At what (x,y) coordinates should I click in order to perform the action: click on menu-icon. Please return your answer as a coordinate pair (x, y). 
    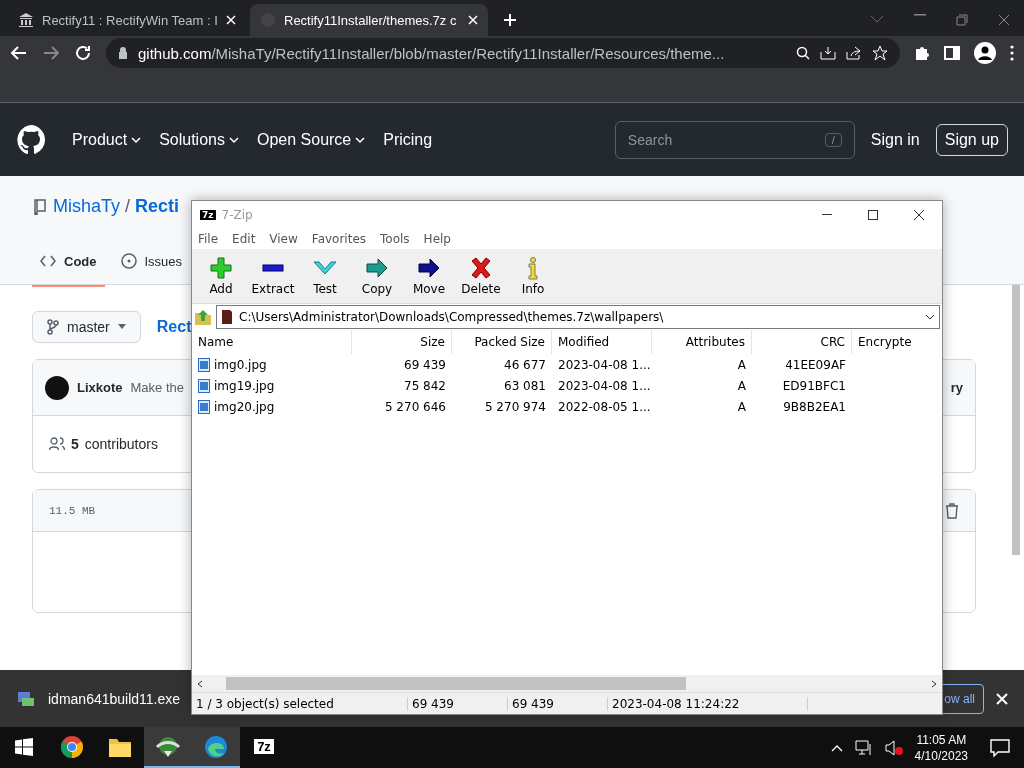
    Looking at the image, I should click on (1012, 53).